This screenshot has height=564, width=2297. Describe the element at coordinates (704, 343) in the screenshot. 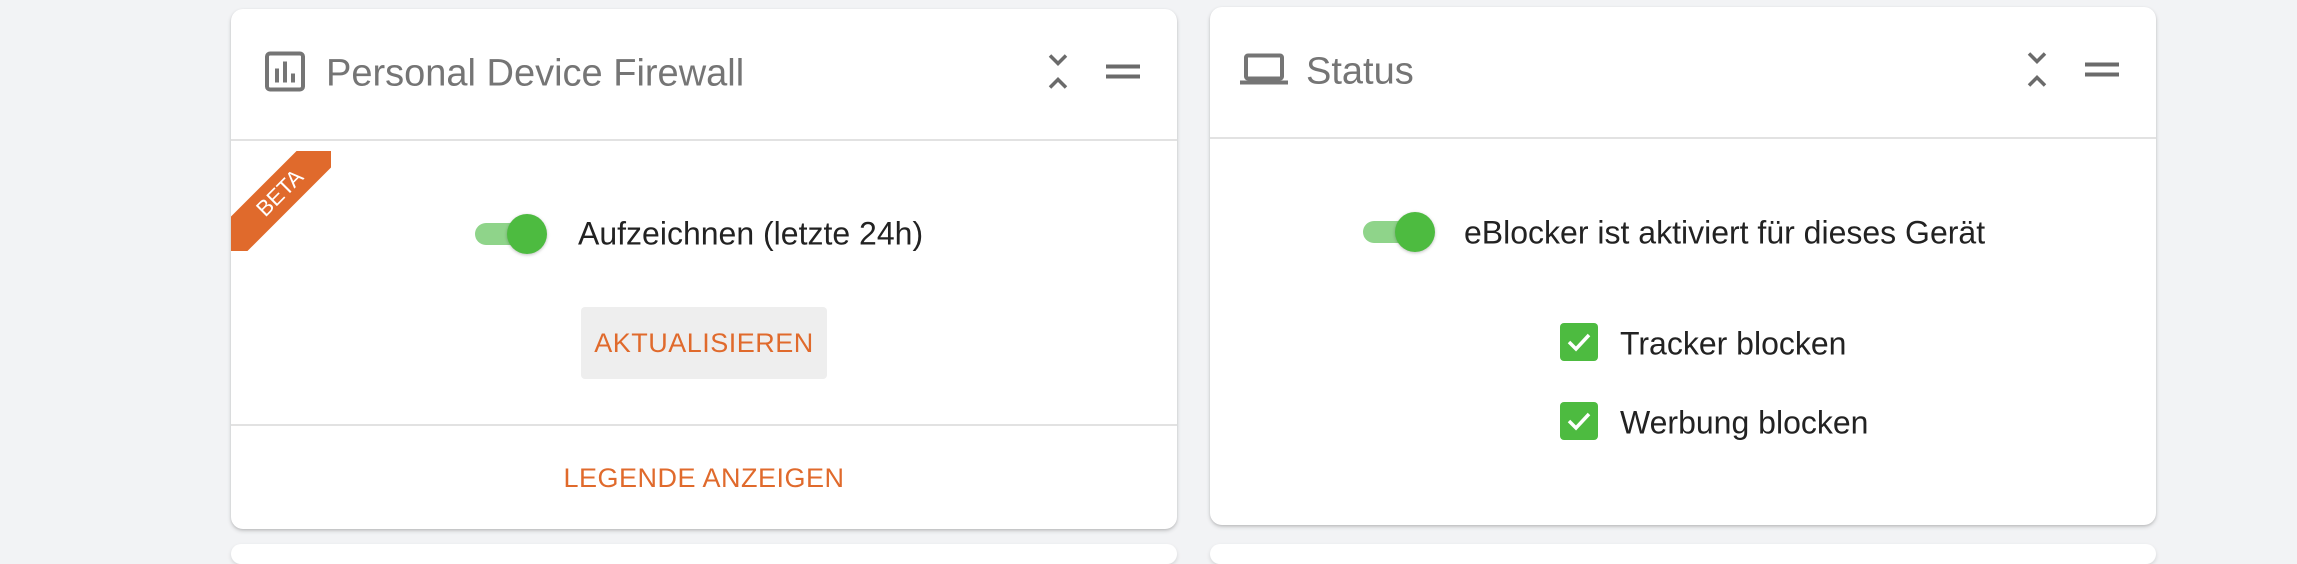

I see `refresh-button: AKTUALISIEREN` at that location.